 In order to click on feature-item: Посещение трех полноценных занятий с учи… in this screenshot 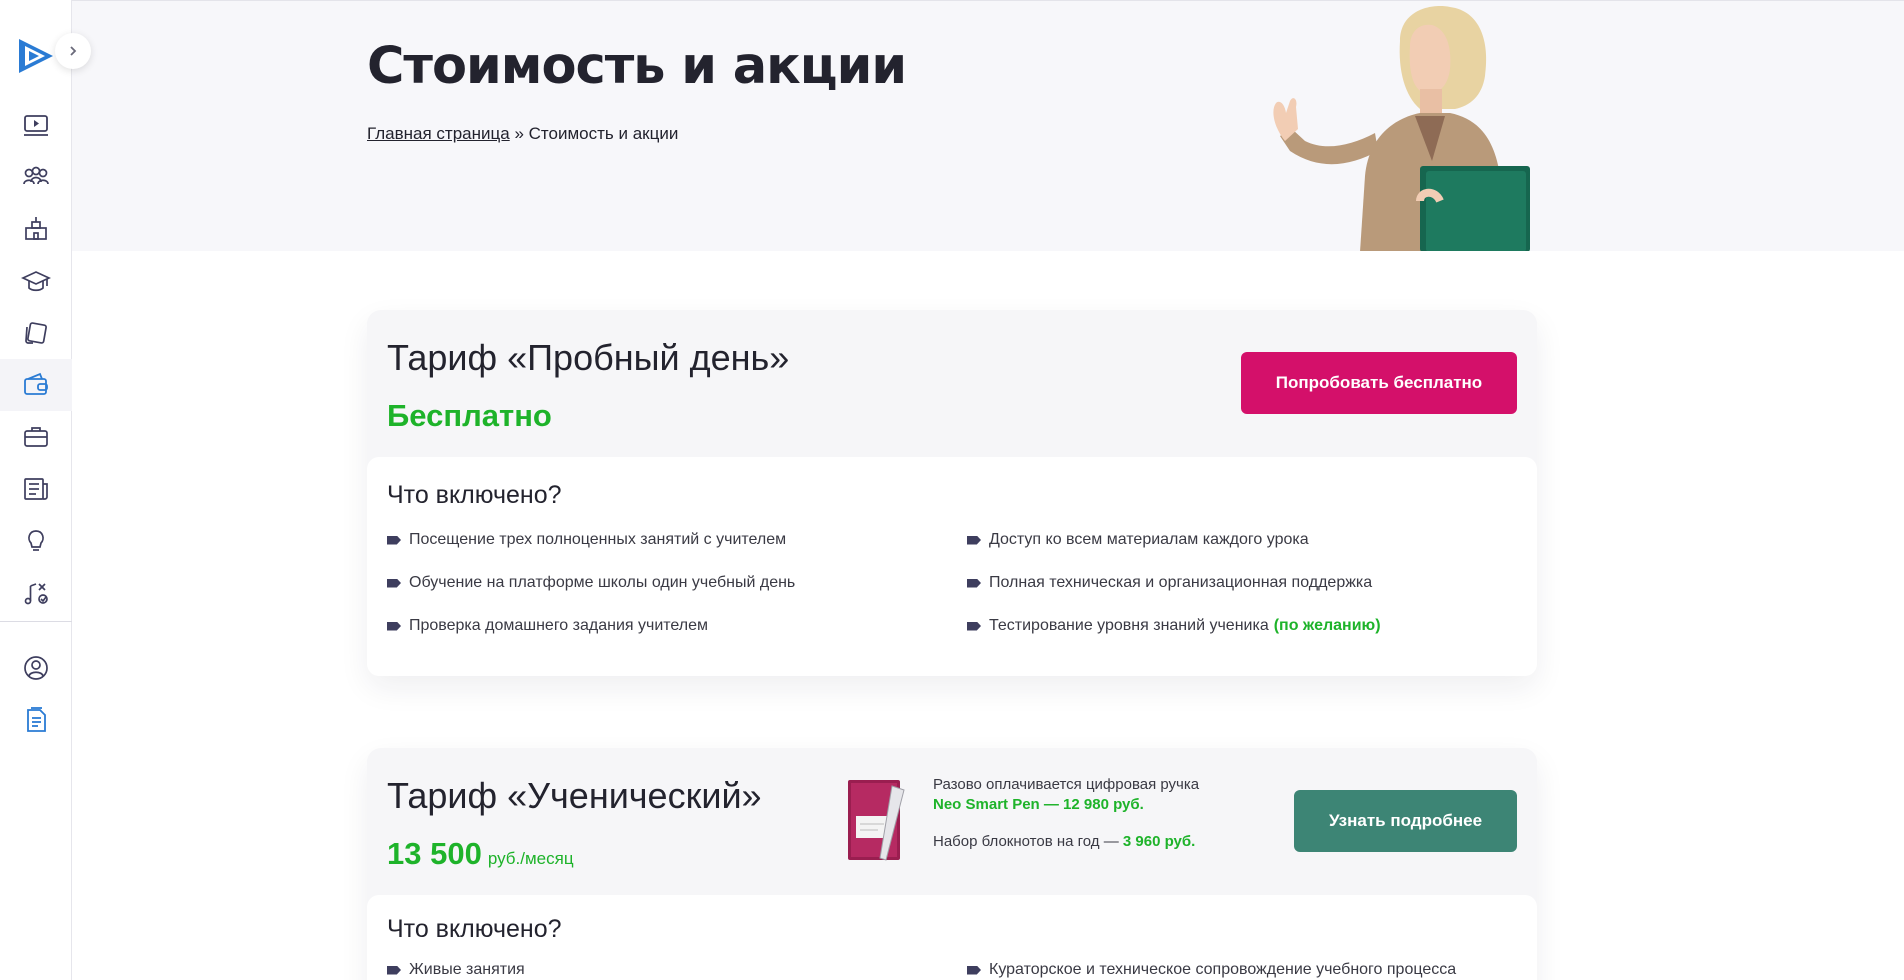, I will do `click(586, 540)`.